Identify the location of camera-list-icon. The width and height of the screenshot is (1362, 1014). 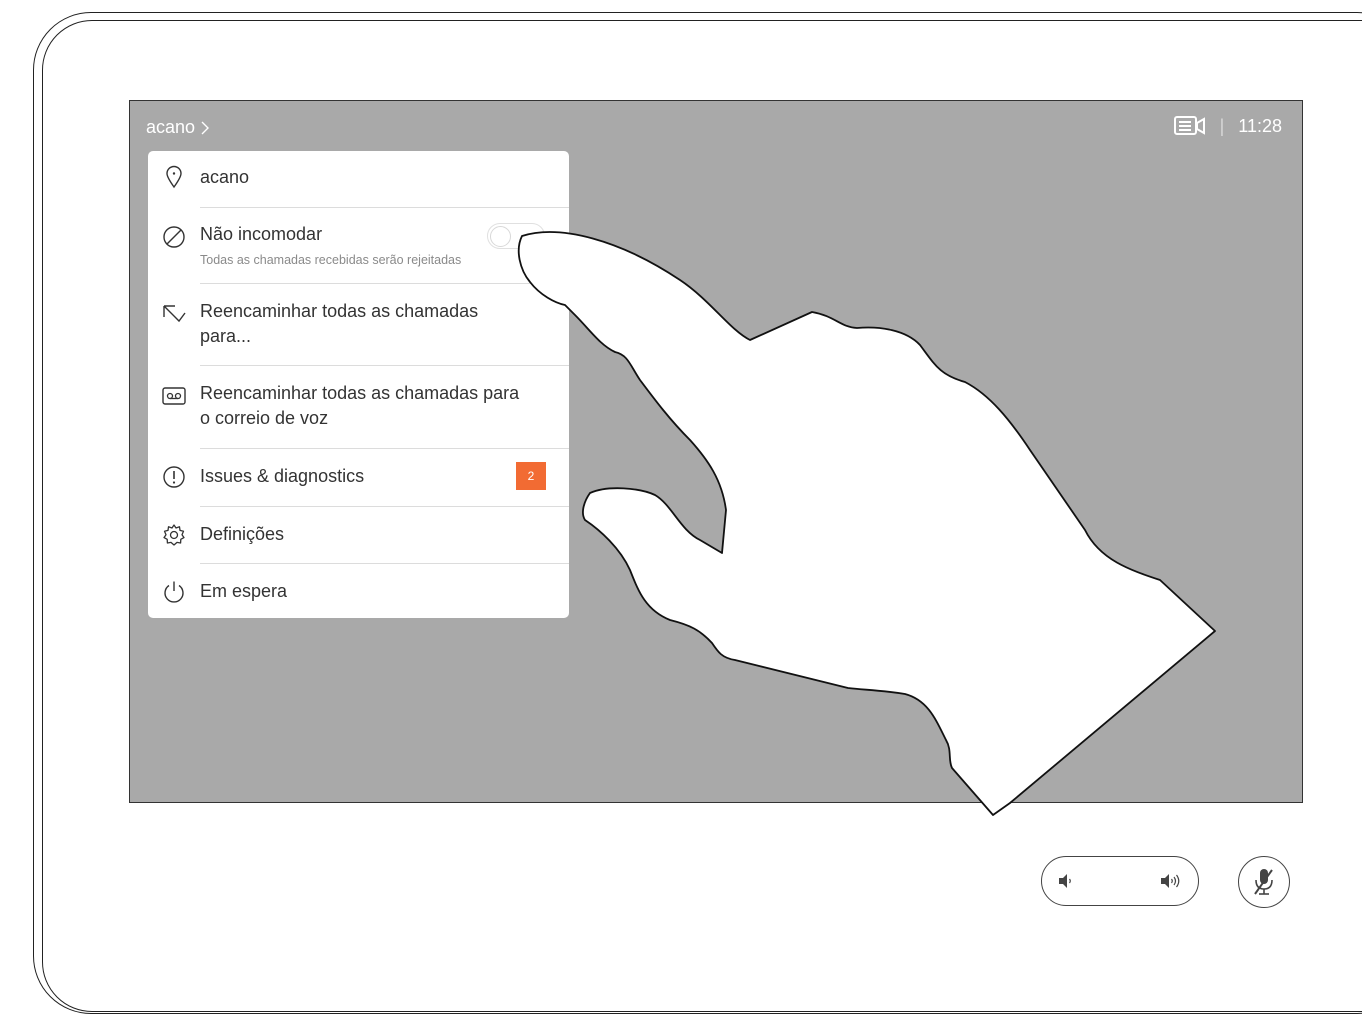
(1189, 126).